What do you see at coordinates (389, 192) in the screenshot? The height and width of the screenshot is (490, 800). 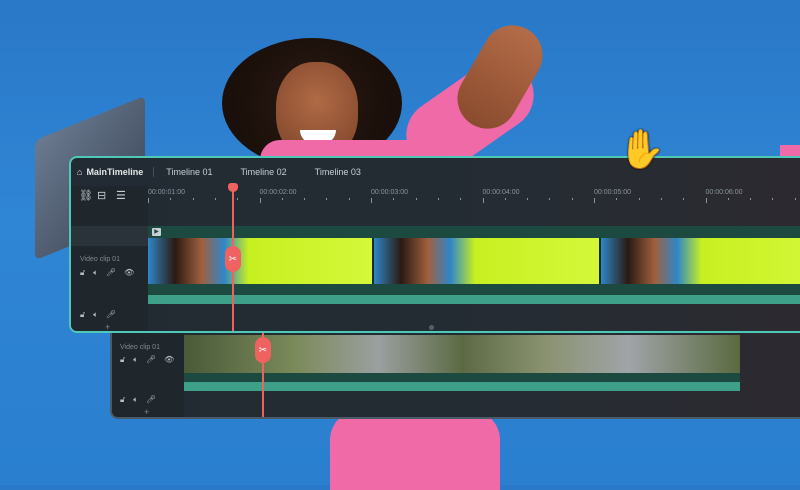 I see `timecode-label: 00:00:03:00` at bounding box center [389, 192].